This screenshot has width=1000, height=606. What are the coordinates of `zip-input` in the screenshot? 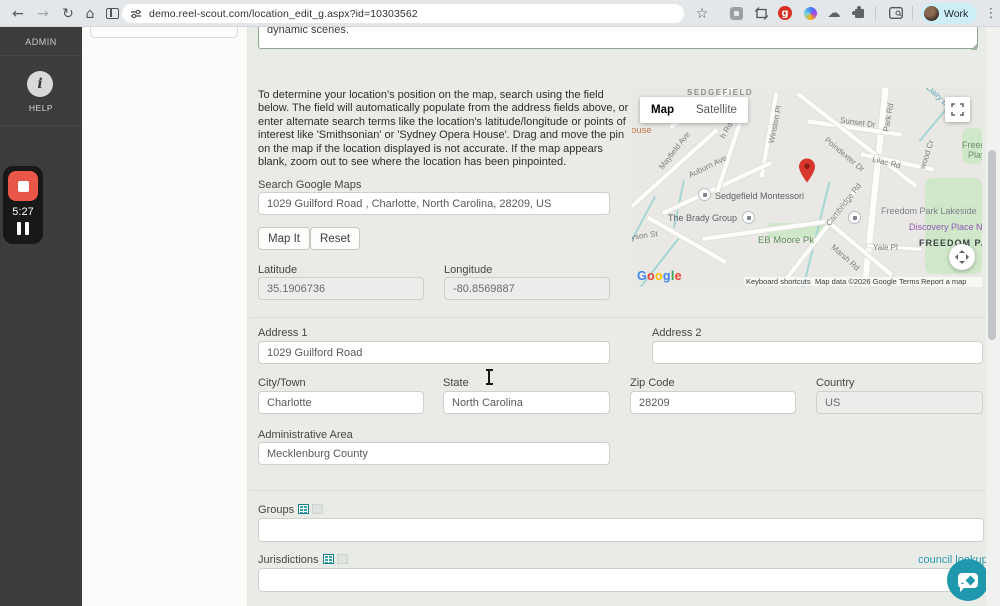 It's located at (713, 402).